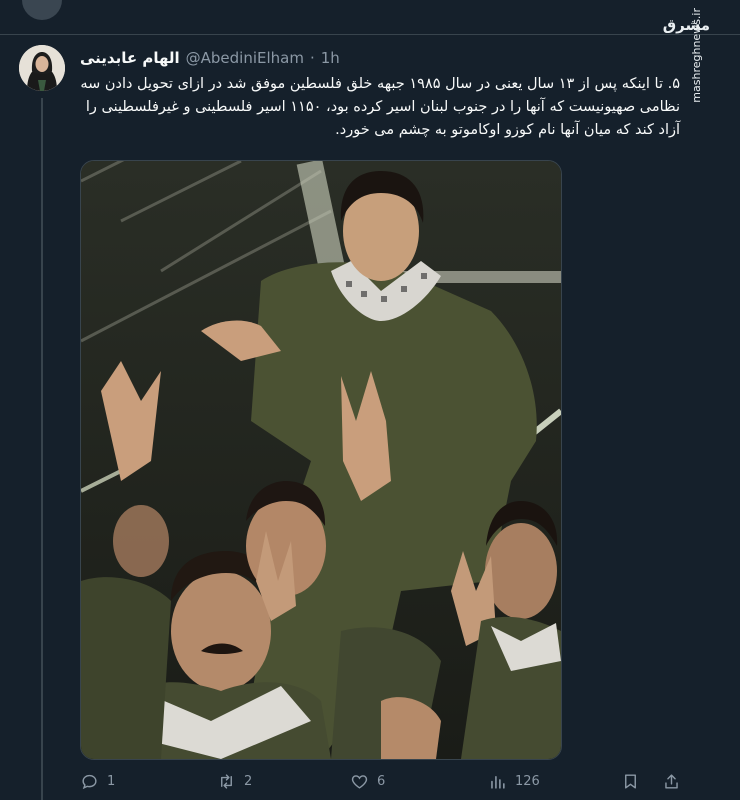  Describe the element at coordinates (130, 58) in the screenshot. I see `display-name: الهام عابدینی` at that location.